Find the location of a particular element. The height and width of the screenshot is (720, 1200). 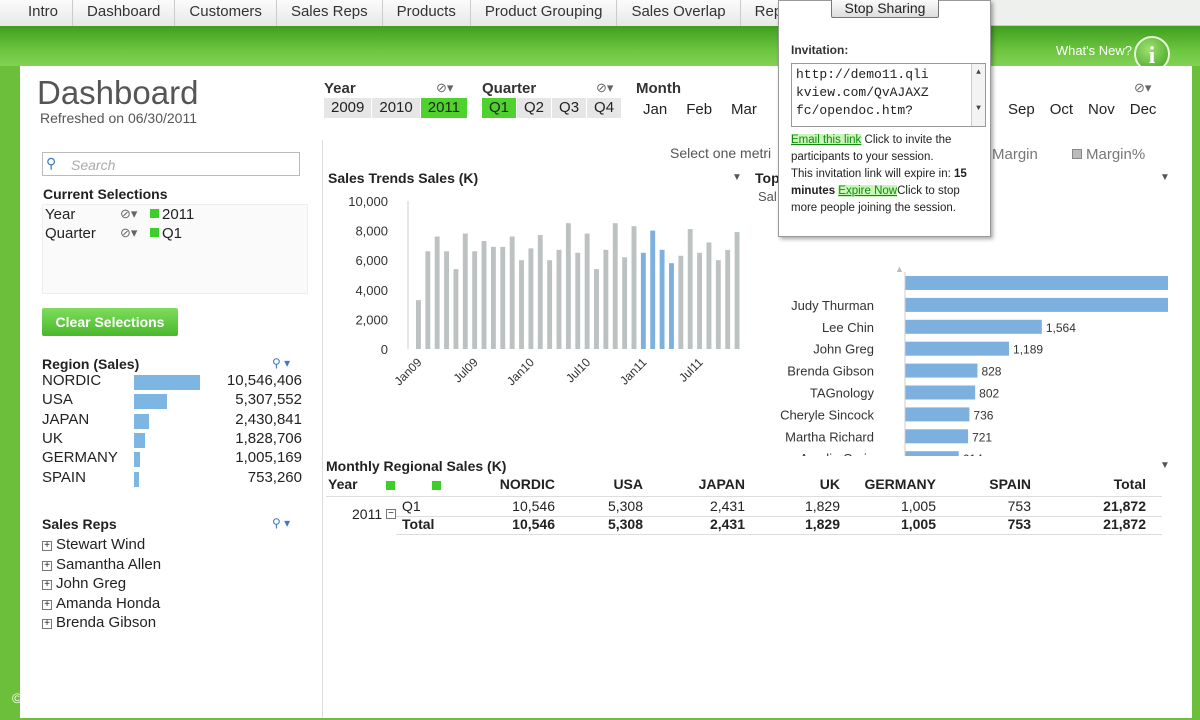

tab-product-grouping: Product Grouping is located at coordinates (544, 13).